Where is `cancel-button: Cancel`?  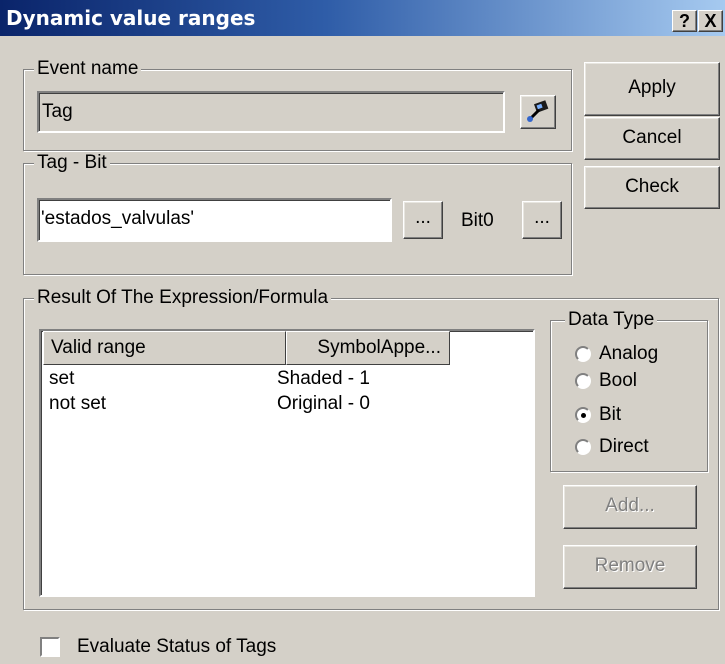
cancel-button: Cancel is located at coordinates (652, 138).